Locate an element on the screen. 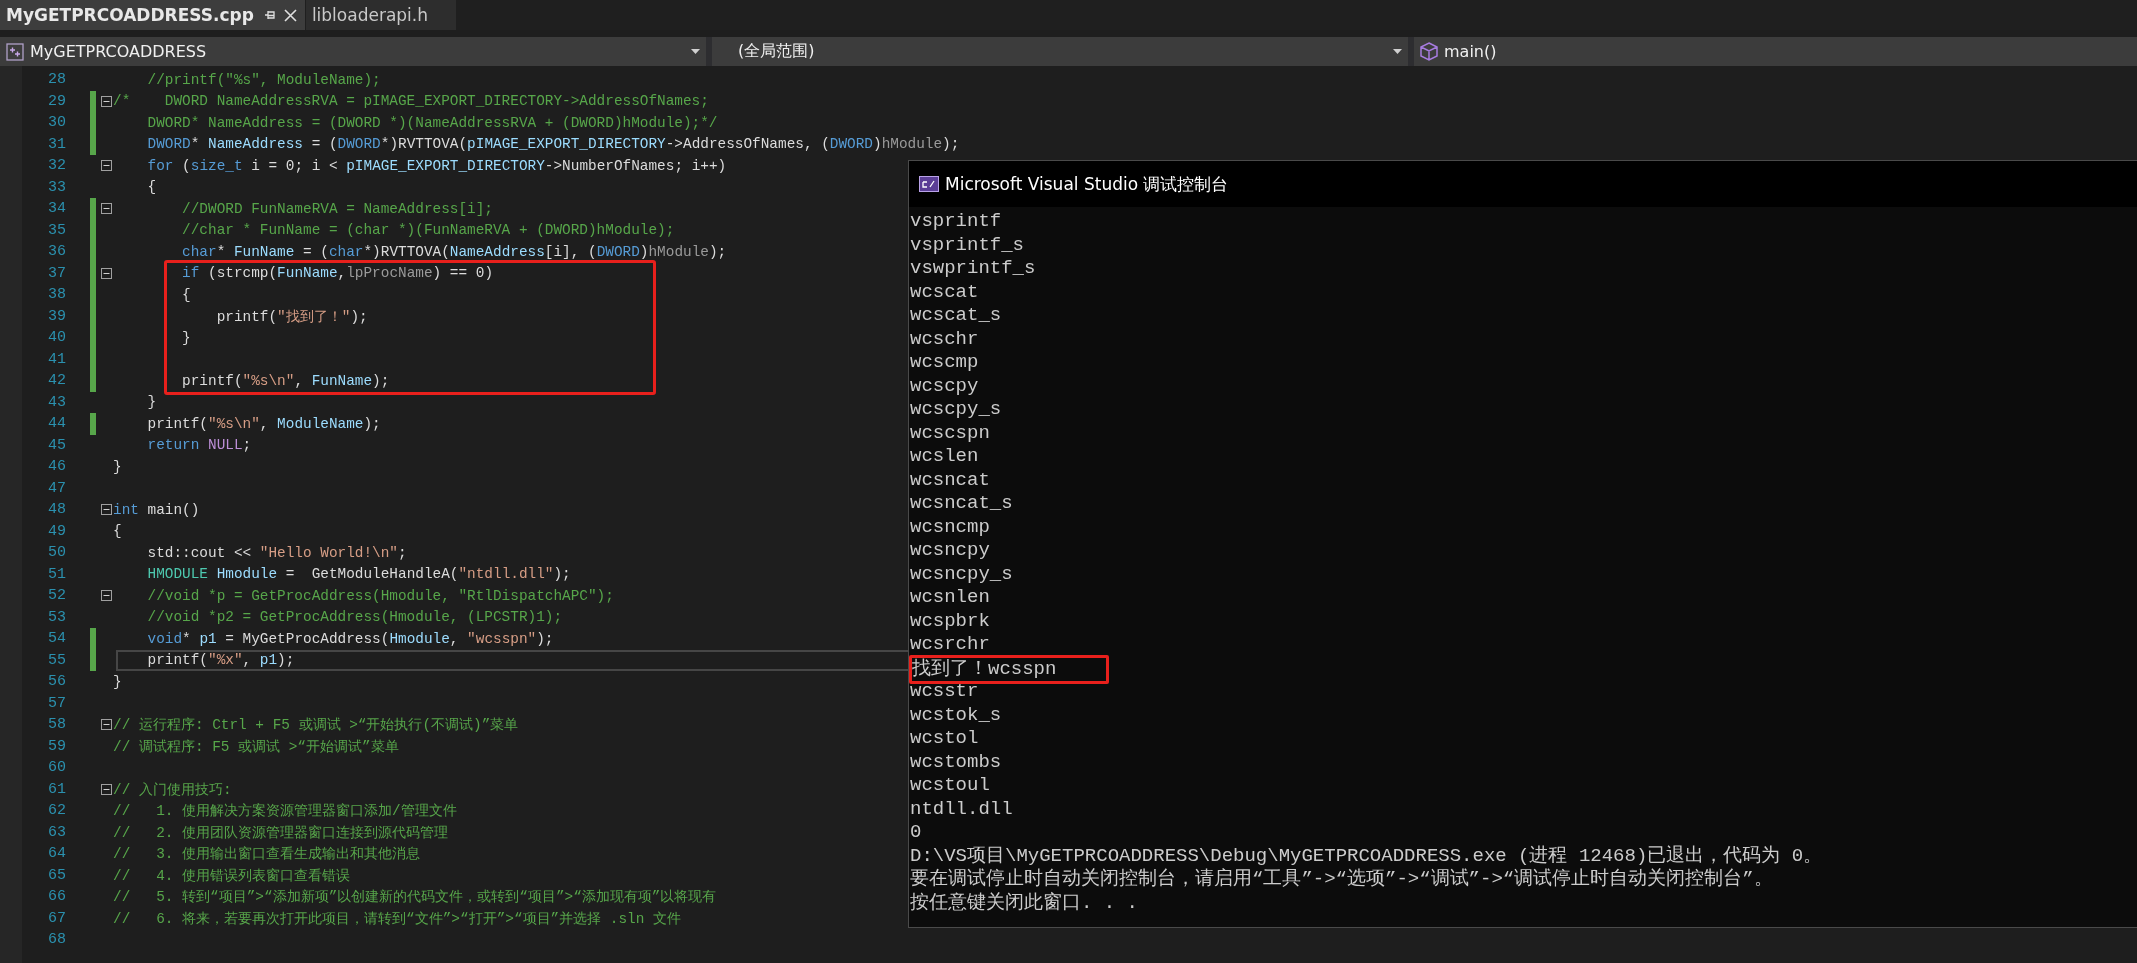 This screenshot has width=2137, height=963. line-number: 44 is located at coordinates (56, 424).